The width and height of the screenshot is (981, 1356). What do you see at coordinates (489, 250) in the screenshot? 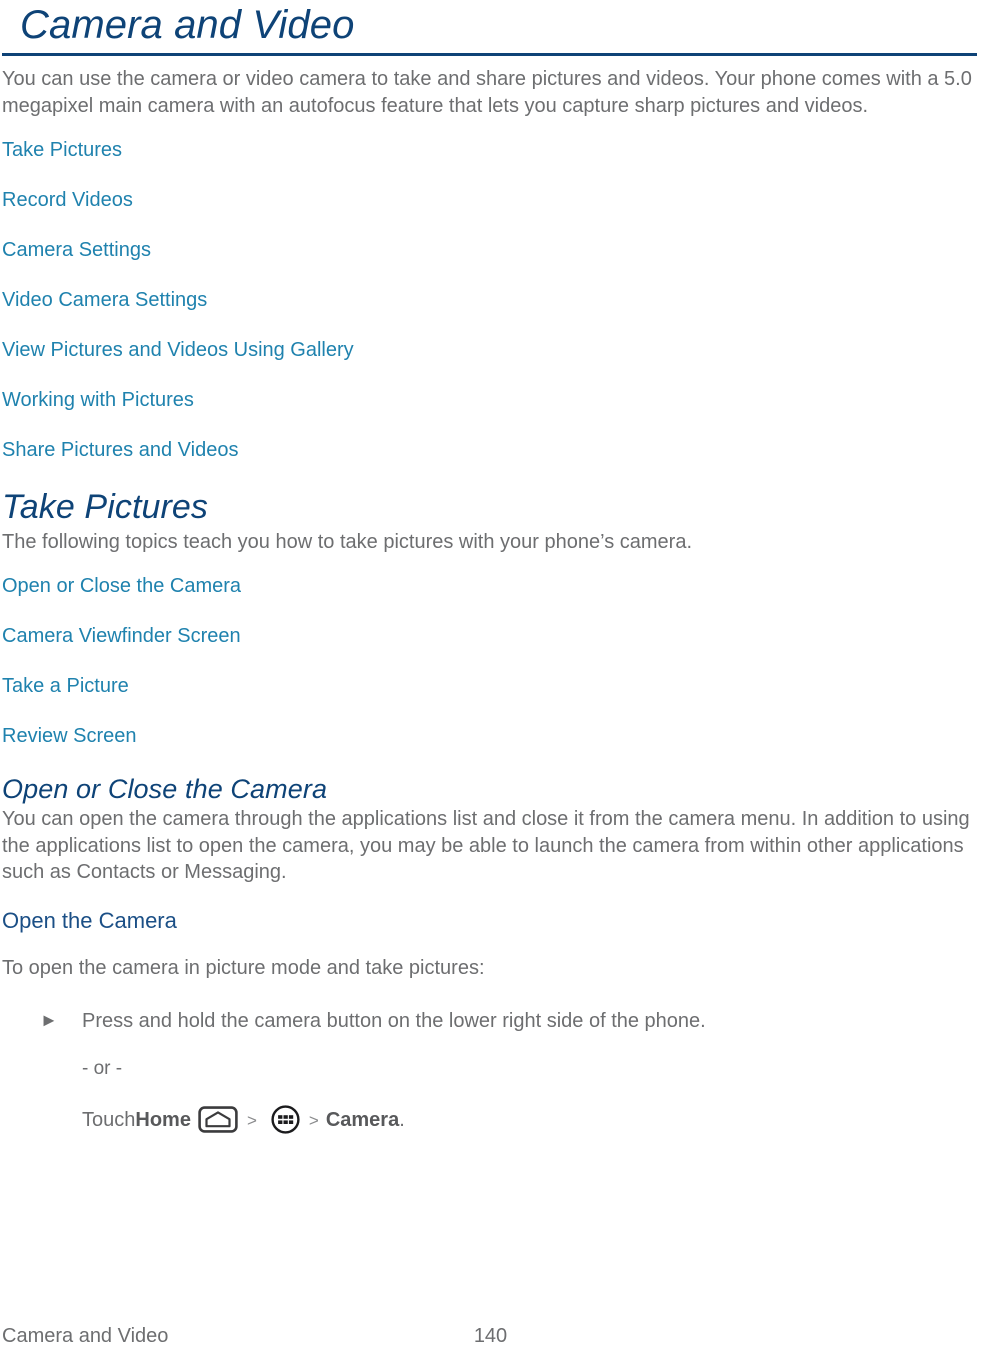
I see `xref-camera-settings: Camera Settings` at bounding box center [489, 250].